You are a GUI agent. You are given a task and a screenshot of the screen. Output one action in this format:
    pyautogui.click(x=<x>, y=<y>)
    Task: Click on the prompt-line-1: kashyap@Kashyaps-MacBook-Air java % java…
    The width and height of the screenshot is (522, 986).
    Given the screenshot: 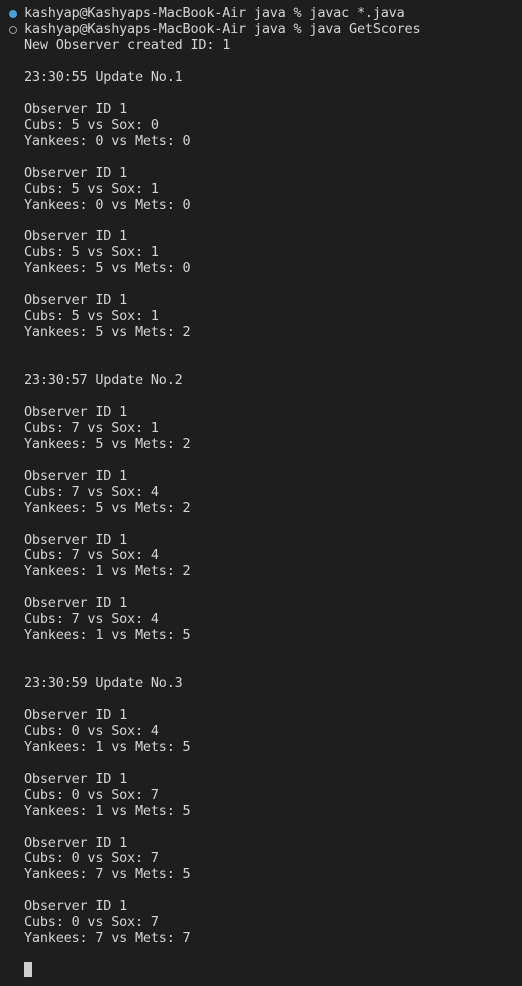 What is the action you would take?
    pyautogui.click(x=214, y=13)
    